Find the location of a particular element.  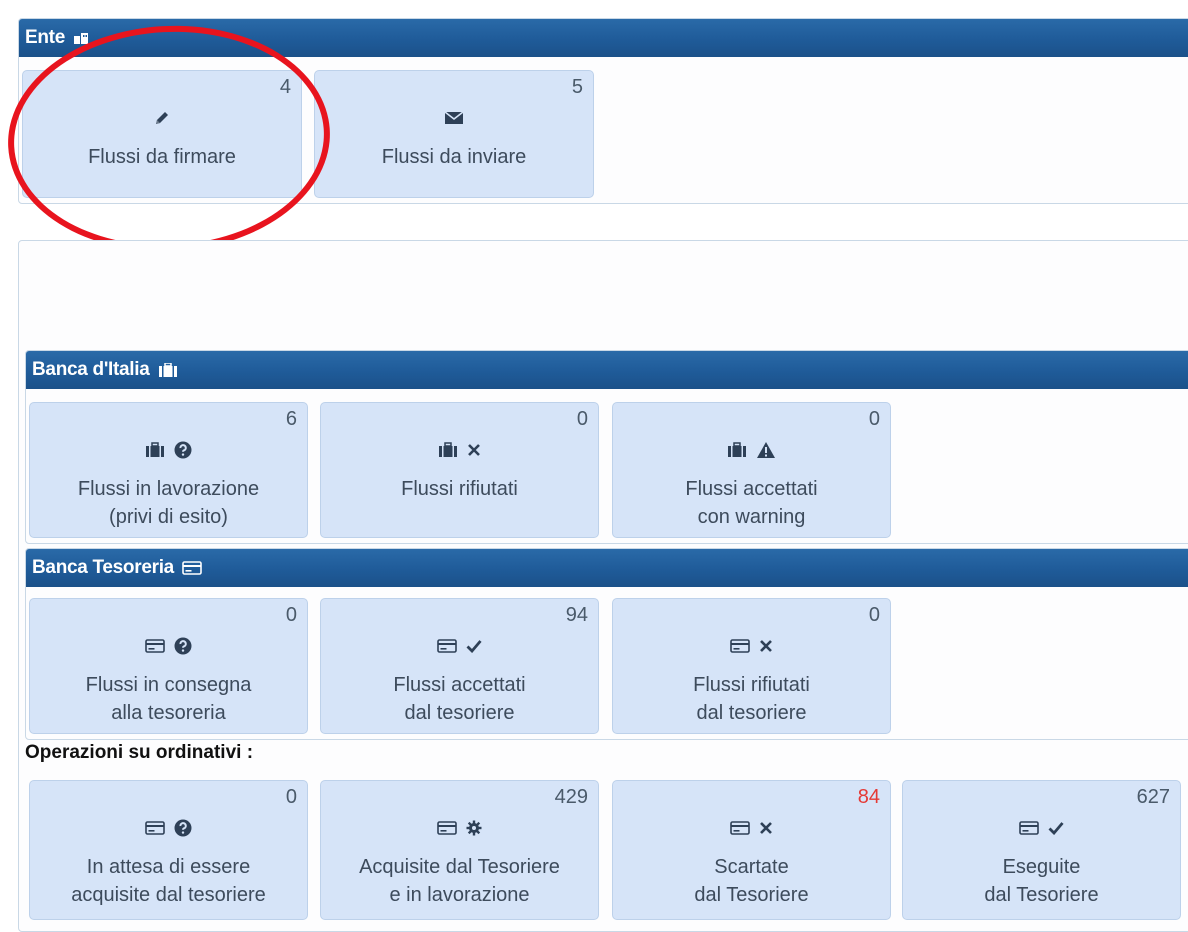

tile-flussi-accettati-tesoriere: 94 Flussi accettati dal tesoriere is located at coordinates (459, 666).